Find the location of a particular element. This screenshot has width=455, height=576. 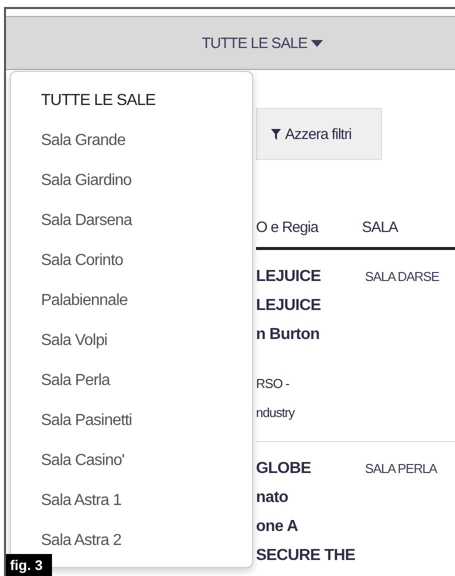

caret-icon is located at coordinates (317, 43).